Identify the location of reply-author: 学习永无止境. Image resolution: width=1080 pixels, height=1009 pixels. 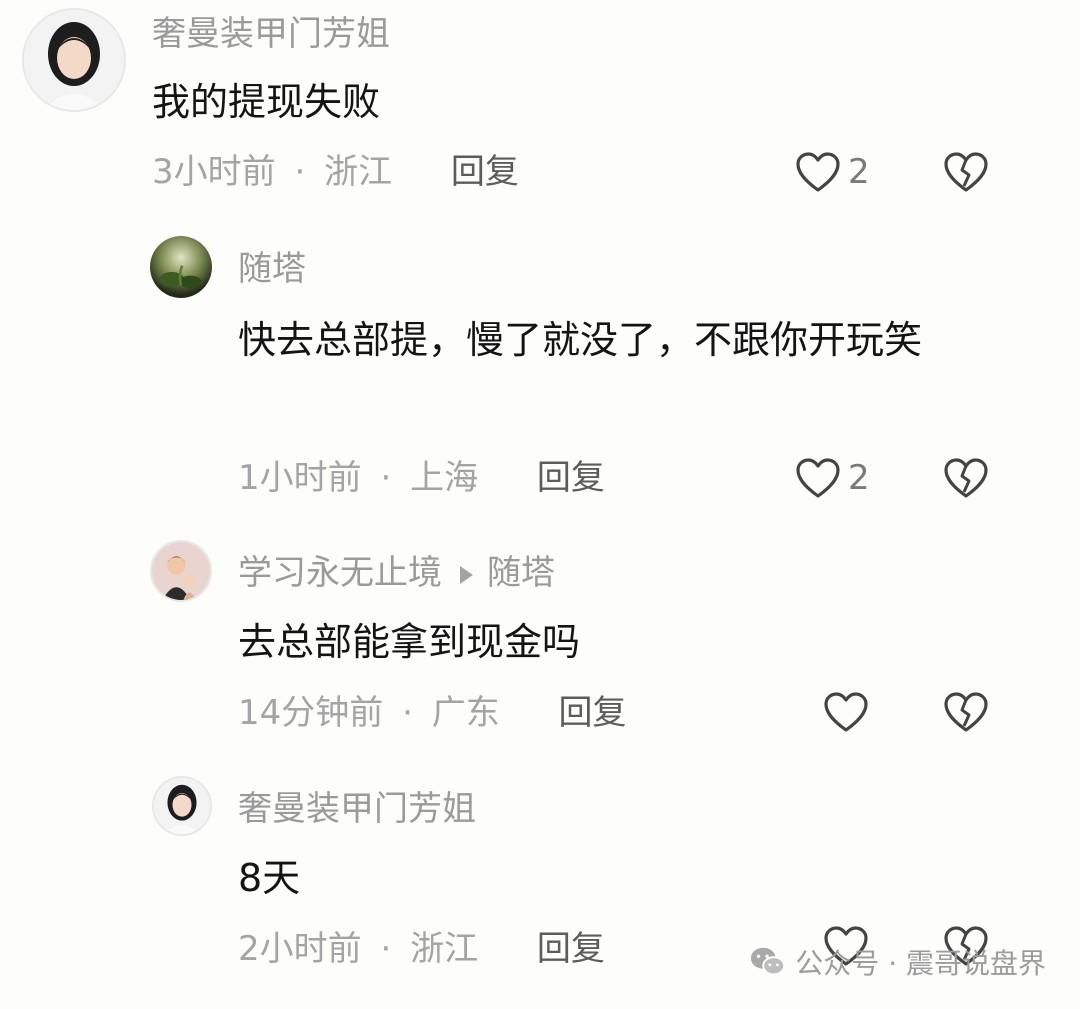
(340, 573).